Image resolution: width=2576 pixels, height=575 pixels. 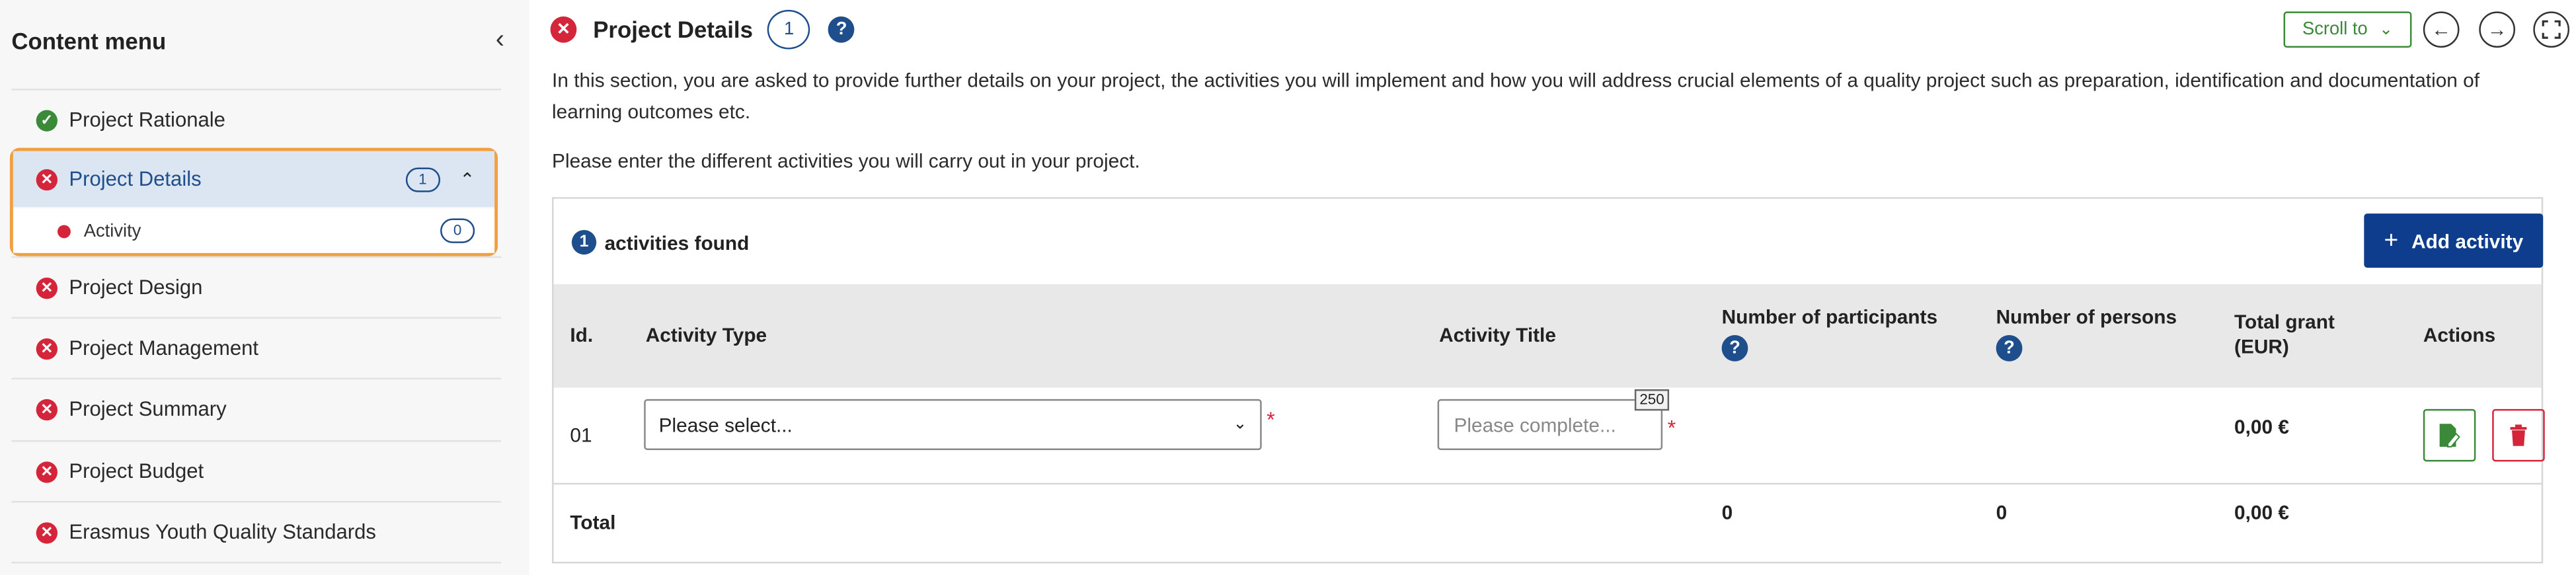 I want to click on delete-activity-button, so click(x=2518, y=435).